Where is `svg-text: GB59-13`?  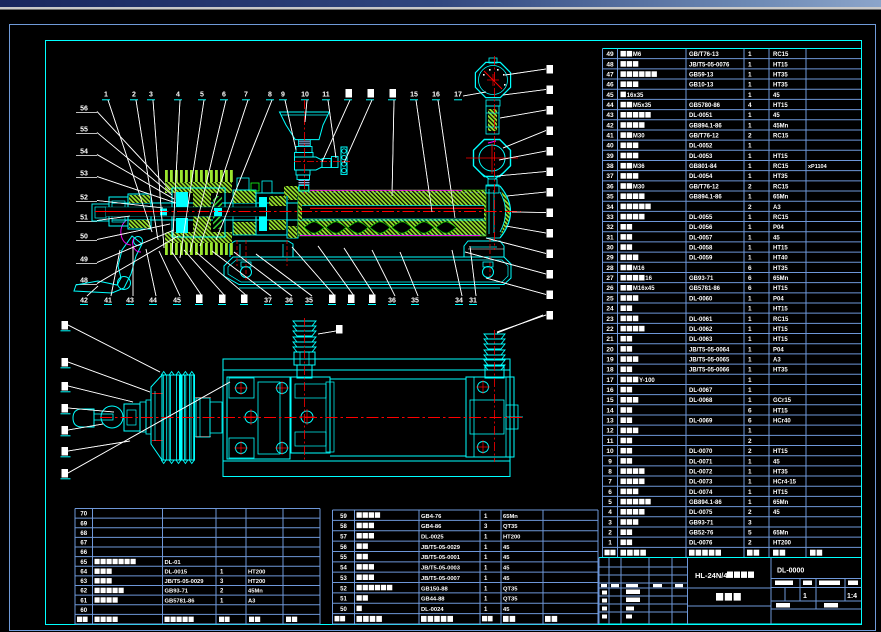
svg-text: GB59-13 is located at coordinates (701, 75).